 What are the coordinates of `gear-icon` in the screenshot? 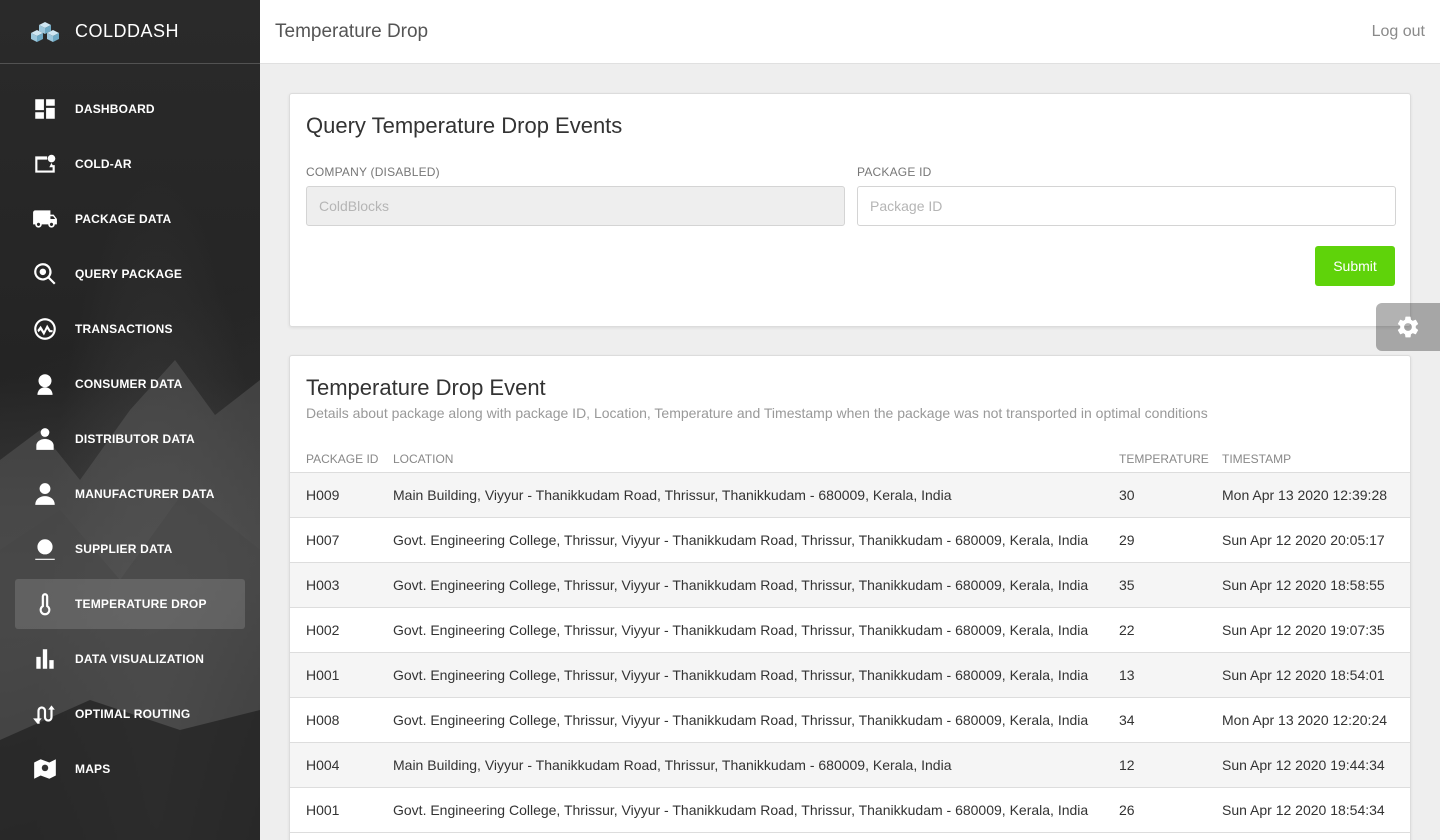 It's located at (1408, 327).